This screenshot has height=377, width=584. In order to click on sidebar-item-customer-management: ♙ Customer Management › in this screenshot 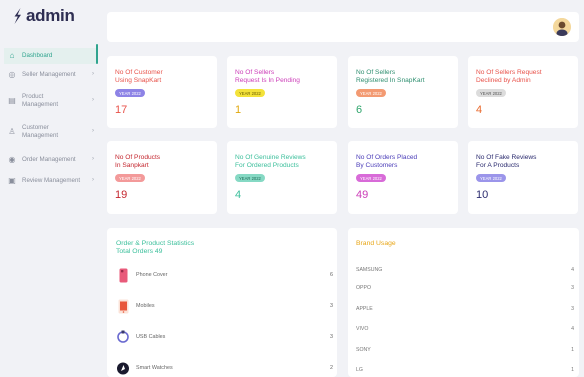, I will do `click(50, 132)`.